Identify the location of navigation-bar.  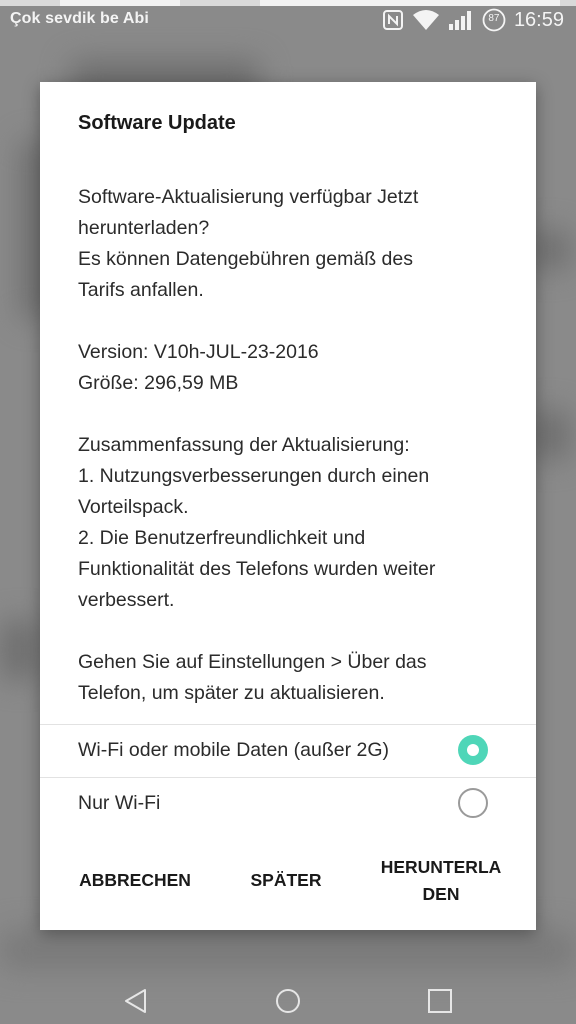
(288, 1000).